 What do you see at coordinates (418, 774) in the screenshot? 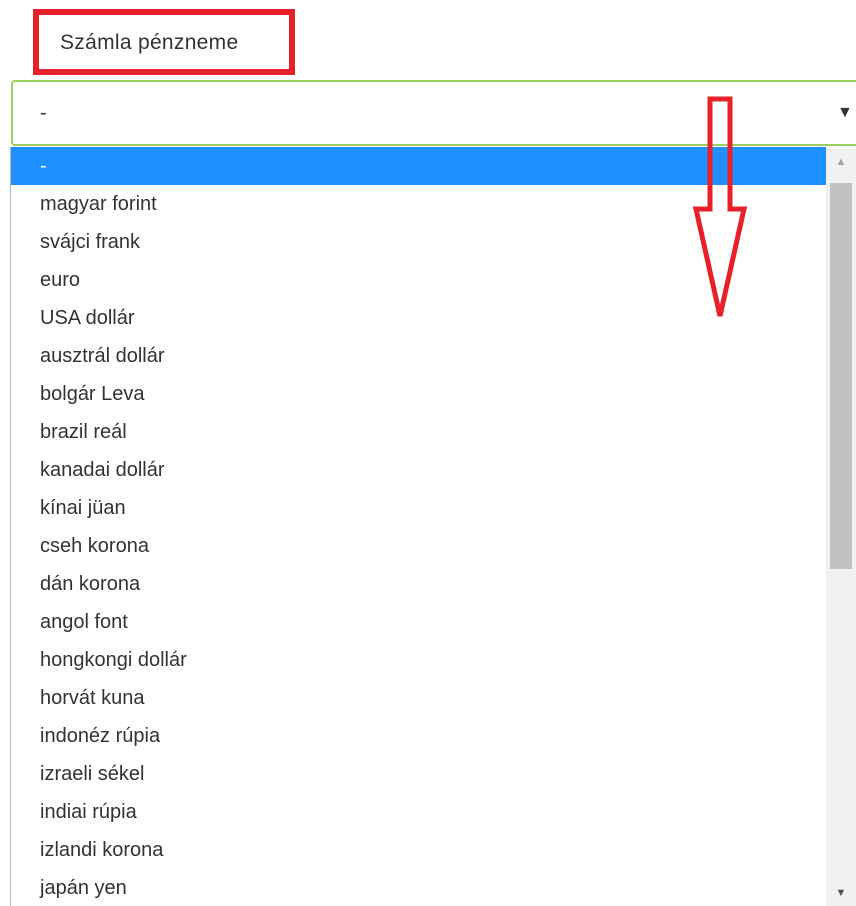
I see `option-item: izraeli sékel` at bounding box center [418, 774].